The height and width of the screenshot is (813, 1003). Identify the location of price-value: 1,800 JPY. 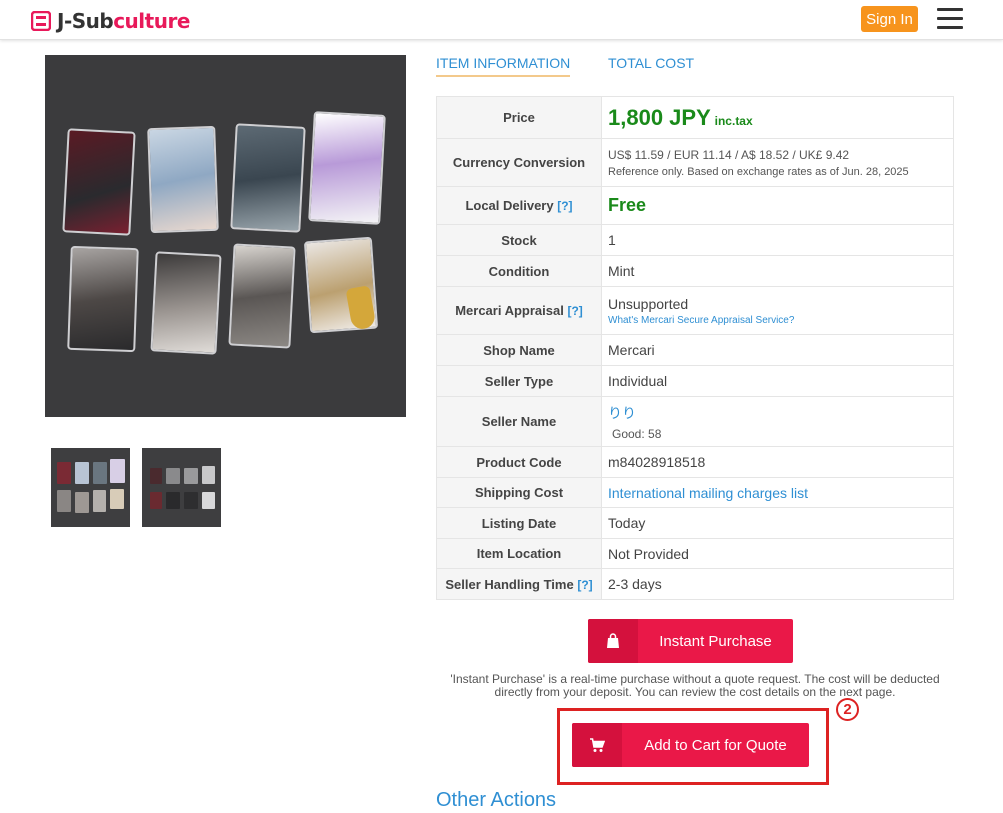
(659, 117).